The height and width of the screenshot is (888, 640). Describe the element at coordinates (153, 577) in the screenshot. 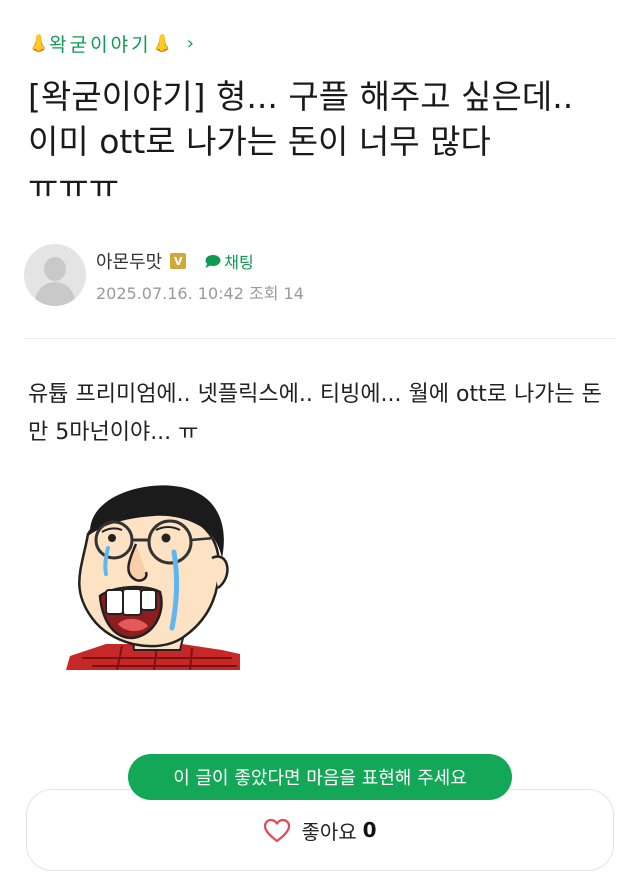

I see `crying-face-sticker` at that location.